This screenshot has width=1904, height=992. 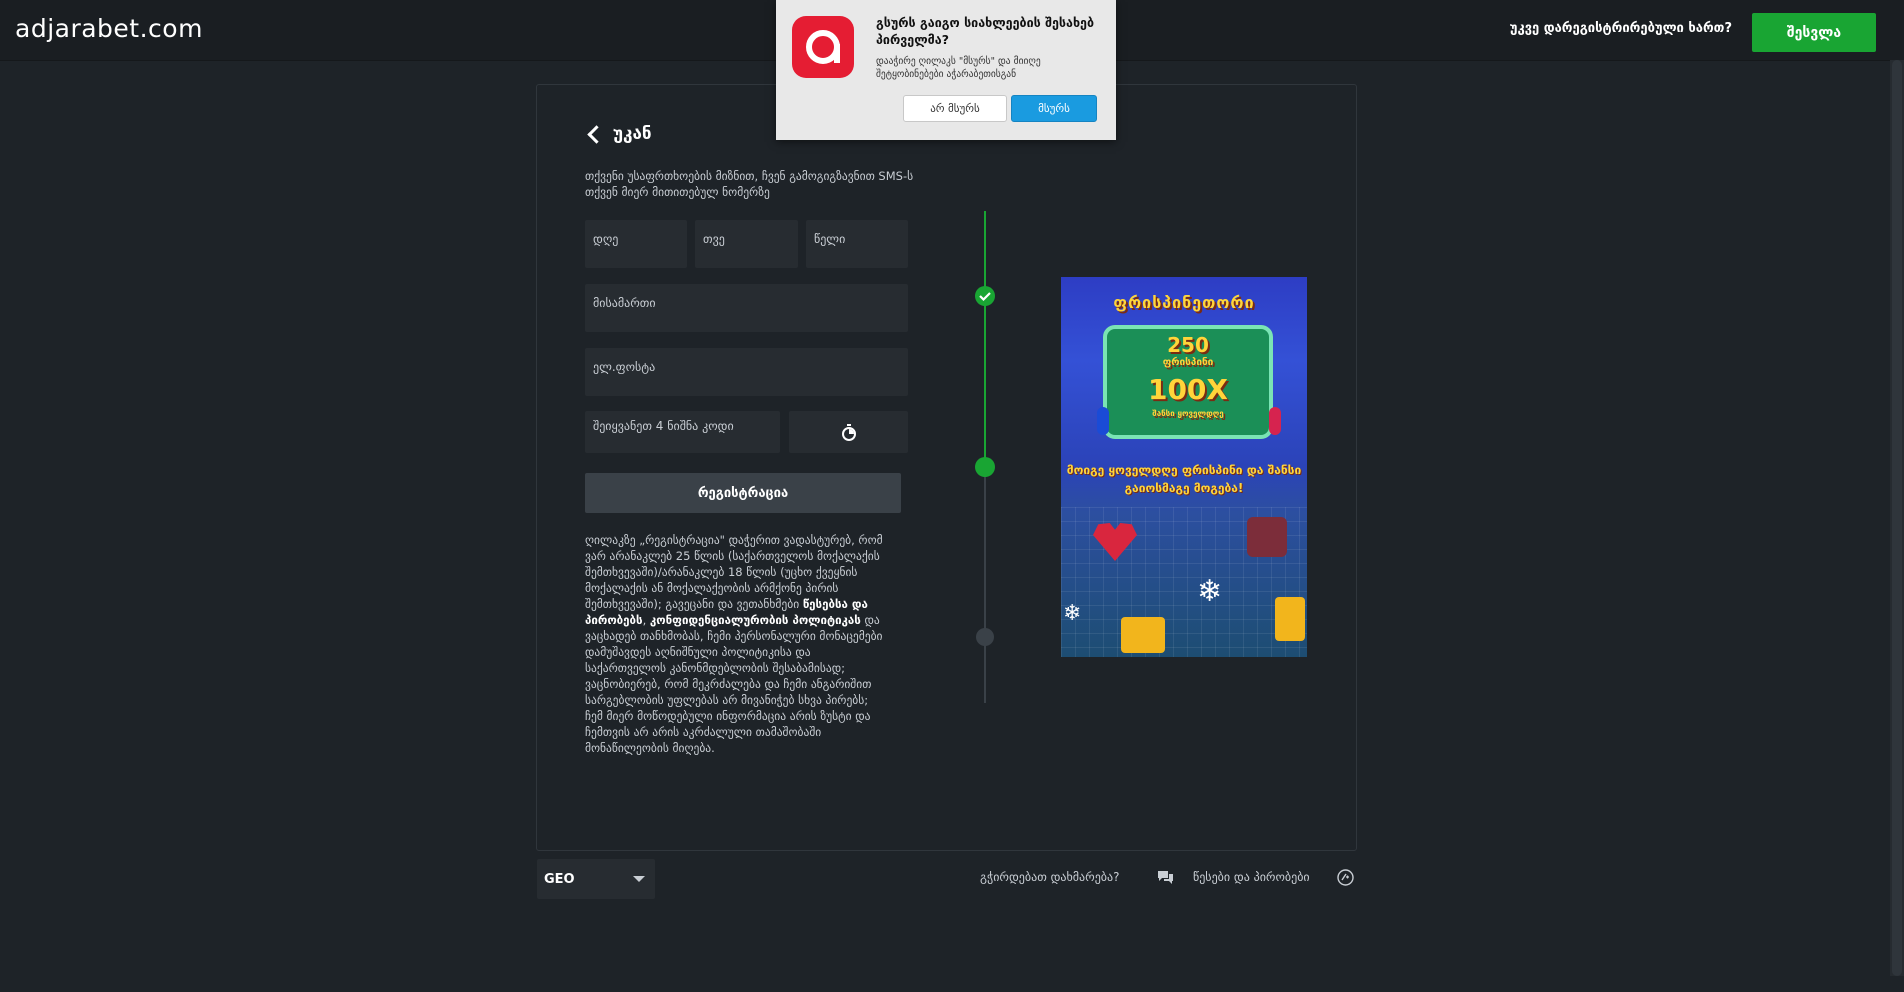 What do you see at coordinates (632, 134) in the screenshot?
I see `back-label: უკან` at bounding box center [632, 134].